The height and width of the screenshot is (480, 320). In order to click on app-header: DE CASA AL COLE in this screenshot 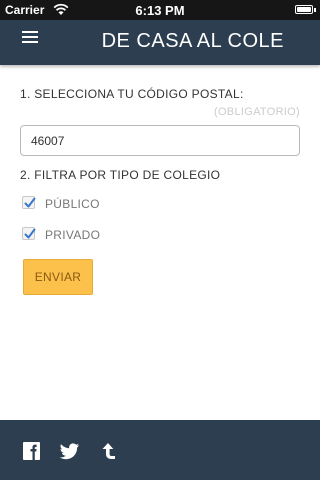, I will do `click(160, 42)`.